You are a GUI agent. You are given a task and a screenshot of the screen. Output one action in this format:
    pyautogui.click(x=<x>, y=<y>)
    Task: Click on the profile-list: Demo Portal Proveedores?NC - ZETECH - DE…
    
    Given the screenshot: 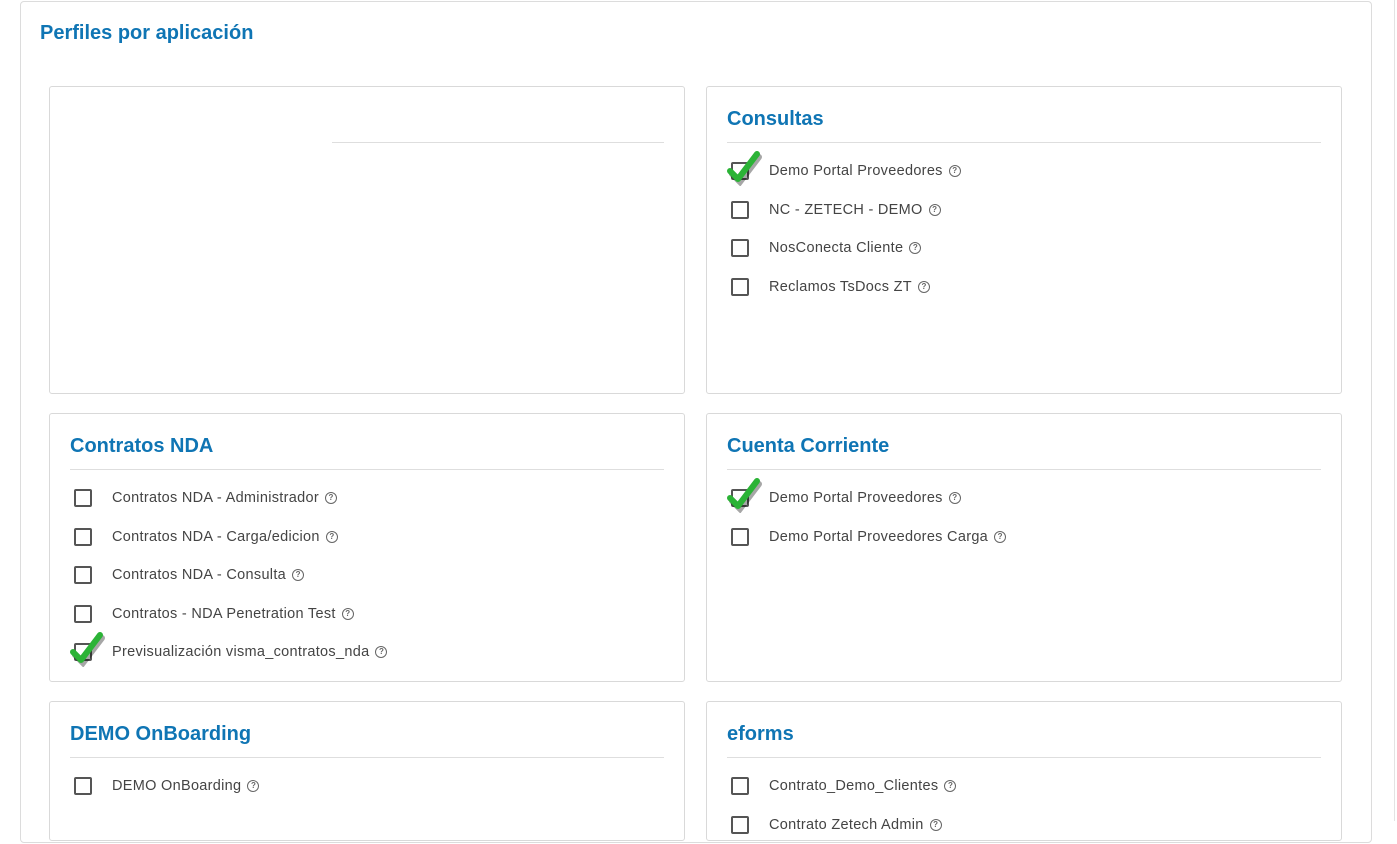 What is the action you would take?
    pyautogui.click(x=1036, y=229)
    